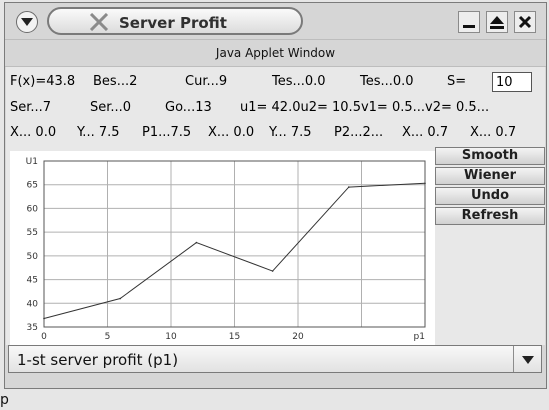 This screenshot has height=410, width=549. I want to click on x-tick-label: p1, so click(419, 337).